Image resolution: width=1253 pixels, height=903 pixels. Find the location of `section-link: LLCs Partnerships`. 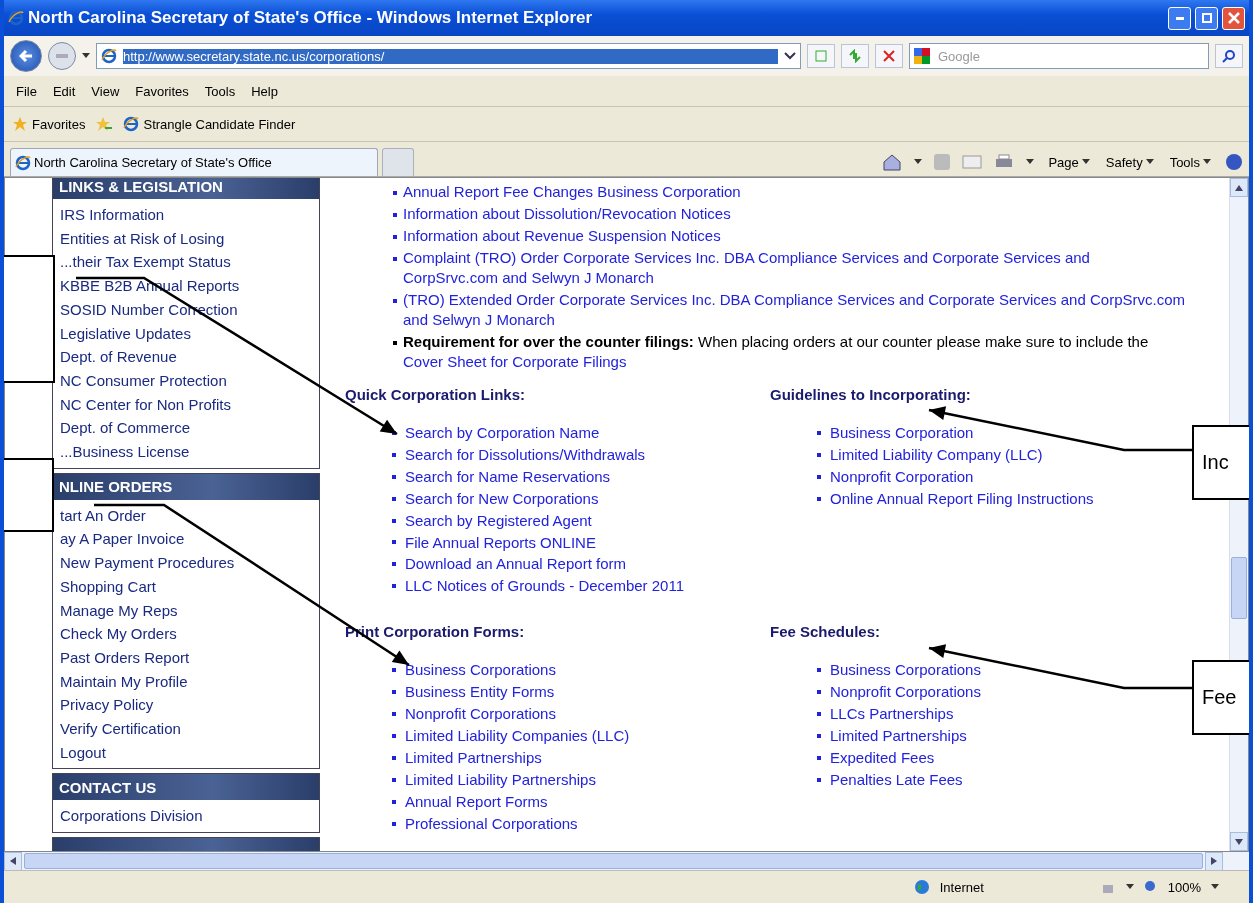

section-link: LLCs Partnerships is located at coordinates (892, 714).